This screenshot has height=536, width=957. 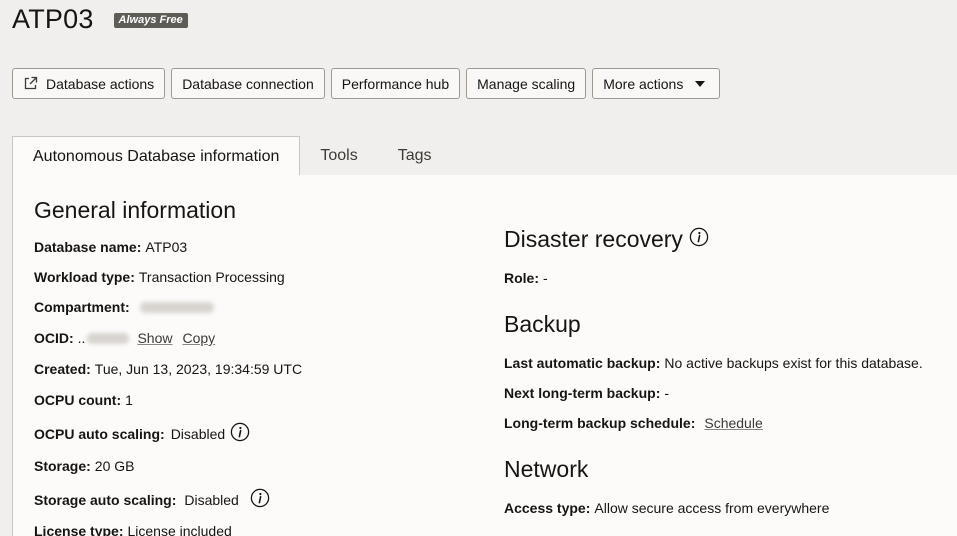 I want to click on tab-tools: Tools, so click(x=338, y=156).